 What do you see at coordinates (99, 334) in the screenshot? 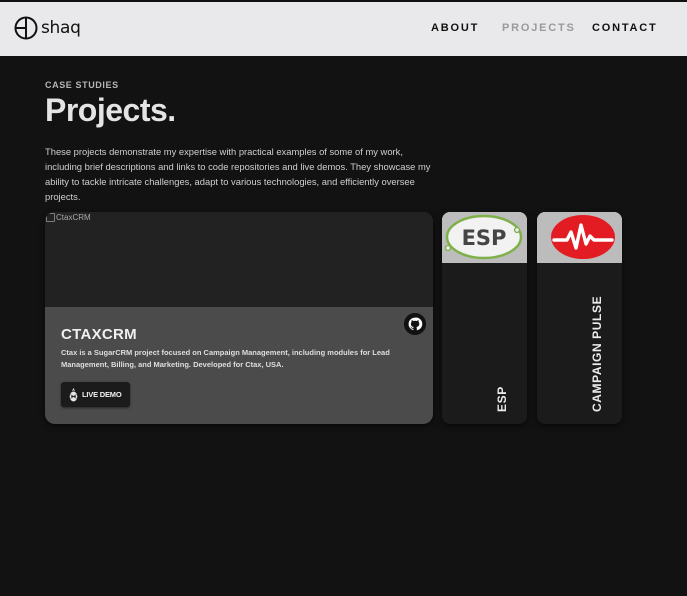
I see `project-title: CTAXCRM` at bounding box center [99, 334].